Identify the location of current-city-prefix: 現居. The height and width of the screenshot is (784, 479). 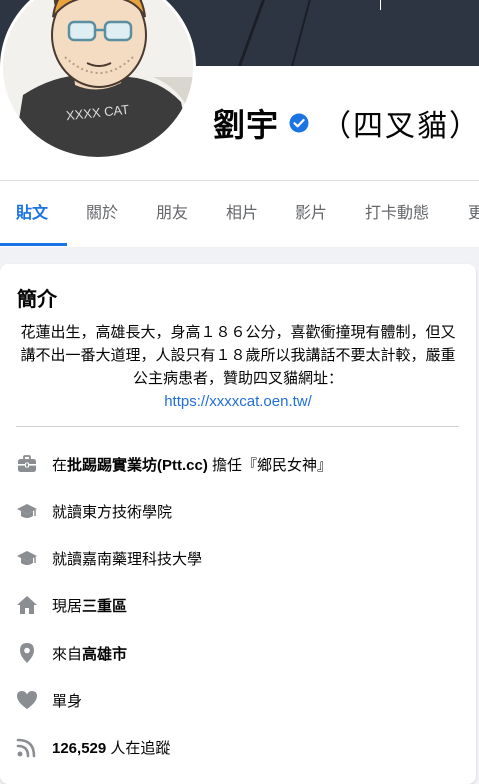
(67, 606).